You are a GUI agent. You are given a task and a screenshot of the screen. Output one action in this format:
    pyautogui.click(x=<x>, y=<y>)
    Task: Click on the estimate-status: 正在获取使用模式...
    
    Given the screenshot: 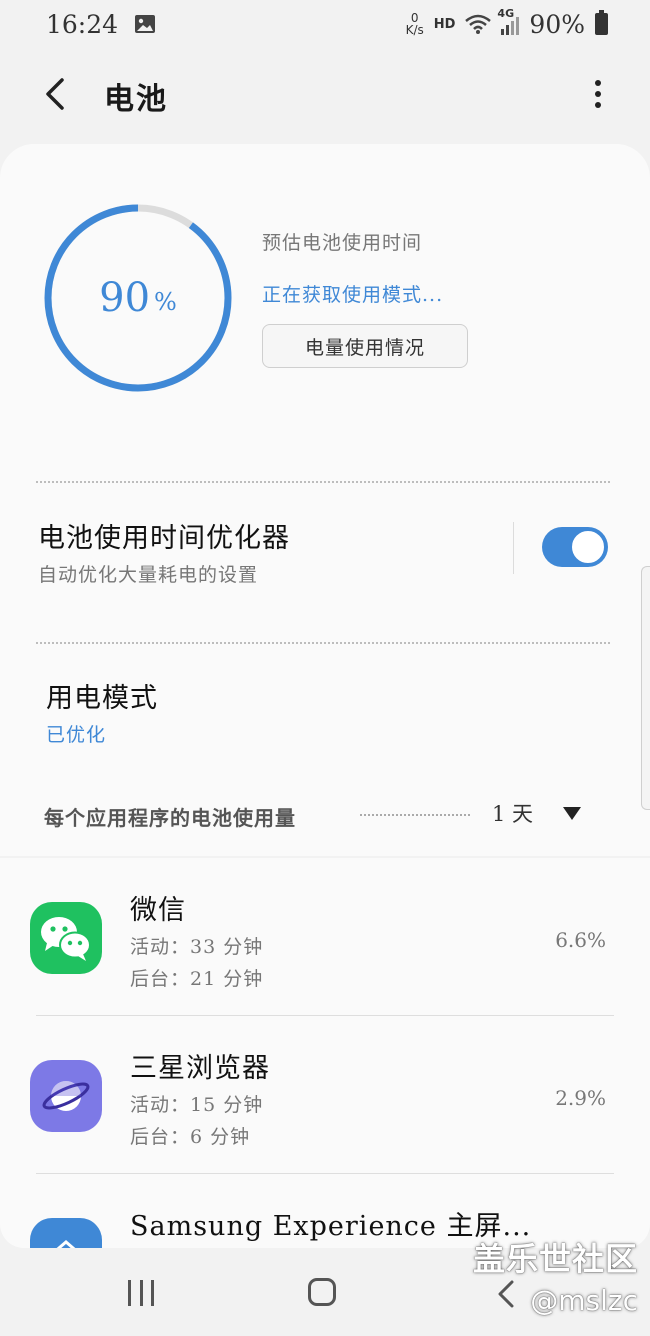 What is the action you would take?
    pyautogui.click(x=353, y=295)
    